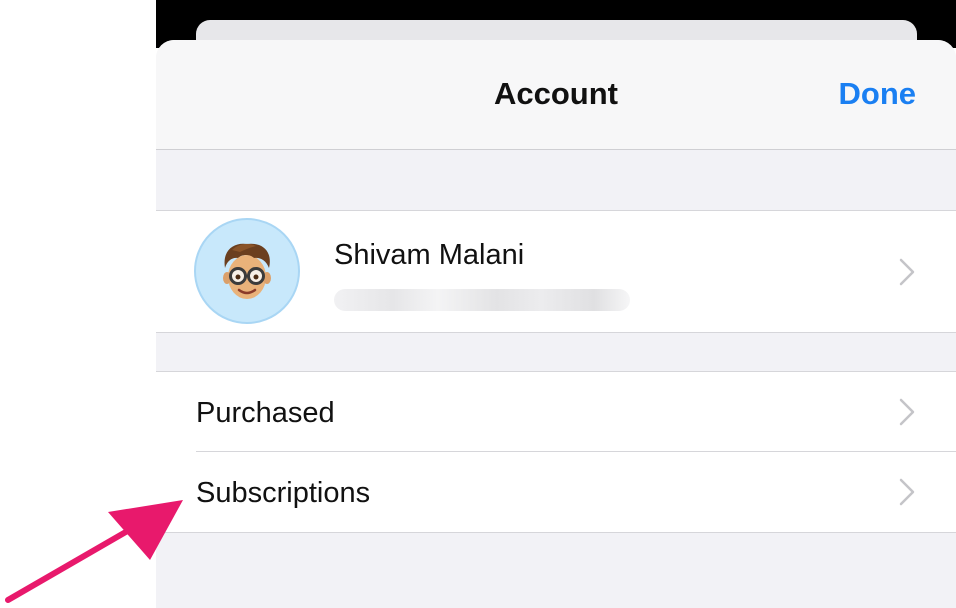  I want to click on redacted-email, so click(482, 300).